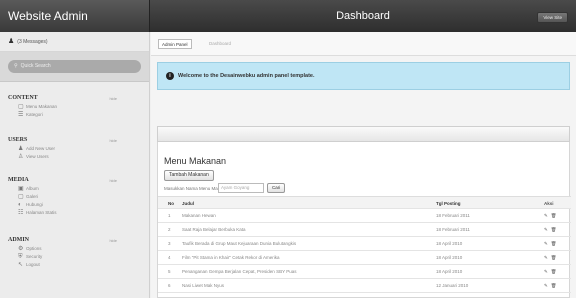  What do you see at coordinates (20, 205) in the screenshot?
I see `hubungi-icon: ◐` at bounding box center [20, 205].